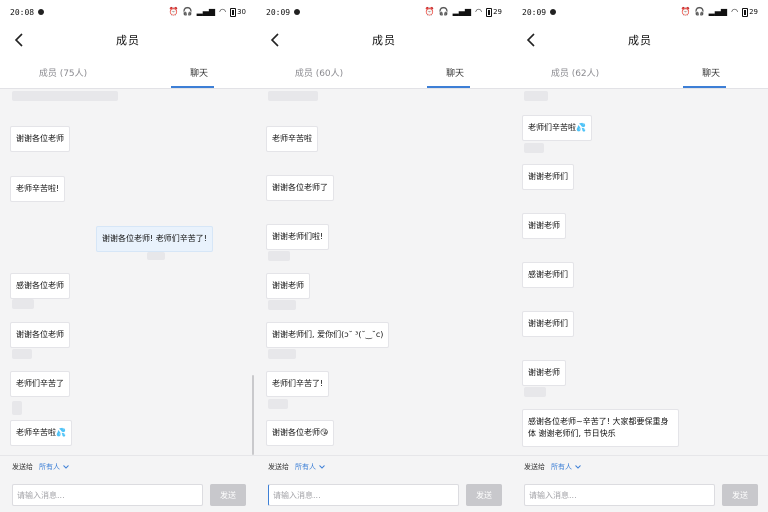 The width and height of the screenshot is (768, 512). I want to click on chat-message: 谢谢各位老师了, so click(300, 188).